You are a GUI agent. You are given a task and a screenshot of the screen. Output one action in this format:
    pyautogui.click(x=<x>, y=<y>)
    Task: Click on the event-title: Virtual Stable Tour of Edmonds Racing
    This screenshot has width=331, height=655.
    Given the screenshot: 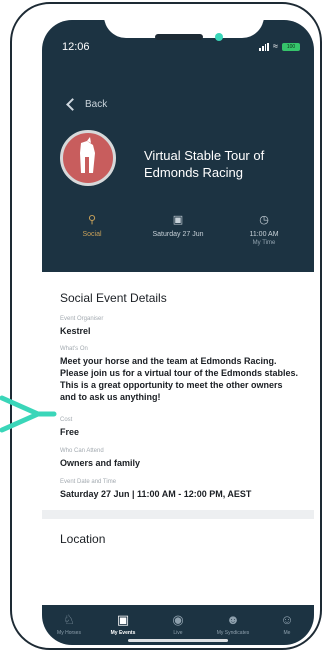 What is the action you would take?
    pyautogui.click(x=204, y=164)
    